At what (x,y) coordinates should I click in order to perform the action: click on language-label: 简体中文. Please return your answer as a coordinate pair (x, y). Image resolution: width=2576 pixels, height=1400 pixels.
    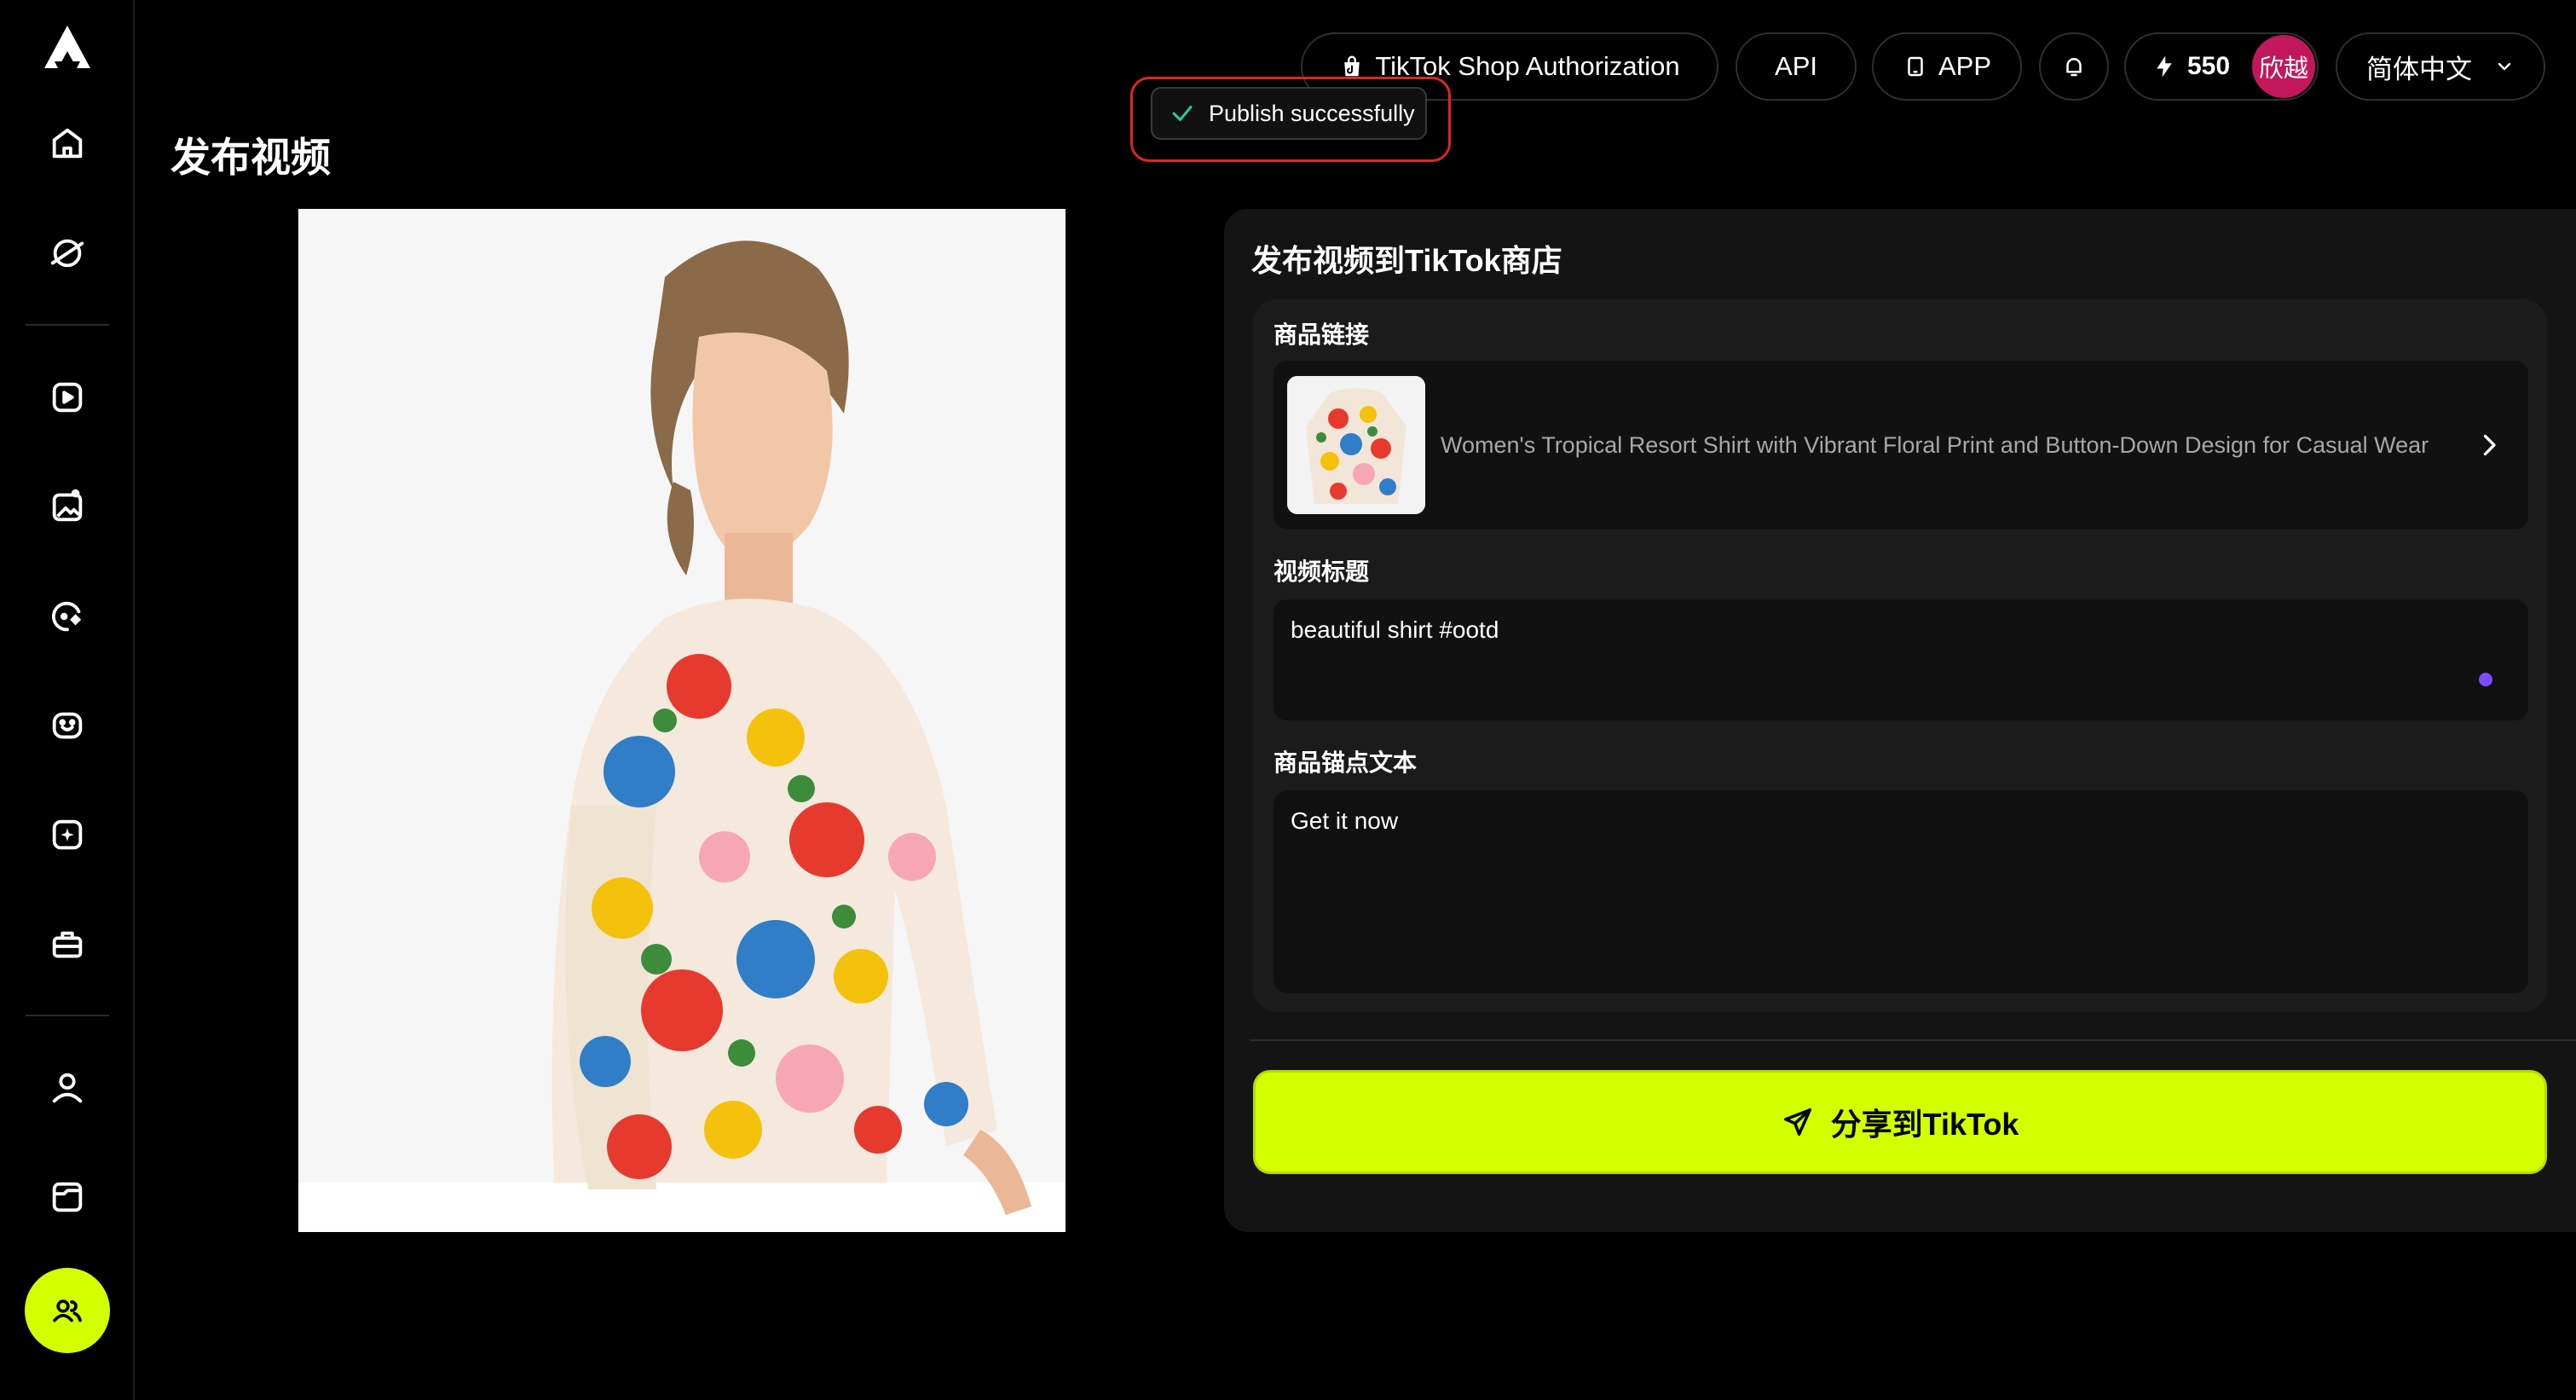
    Looking at the image, I should click on (2419, 69).